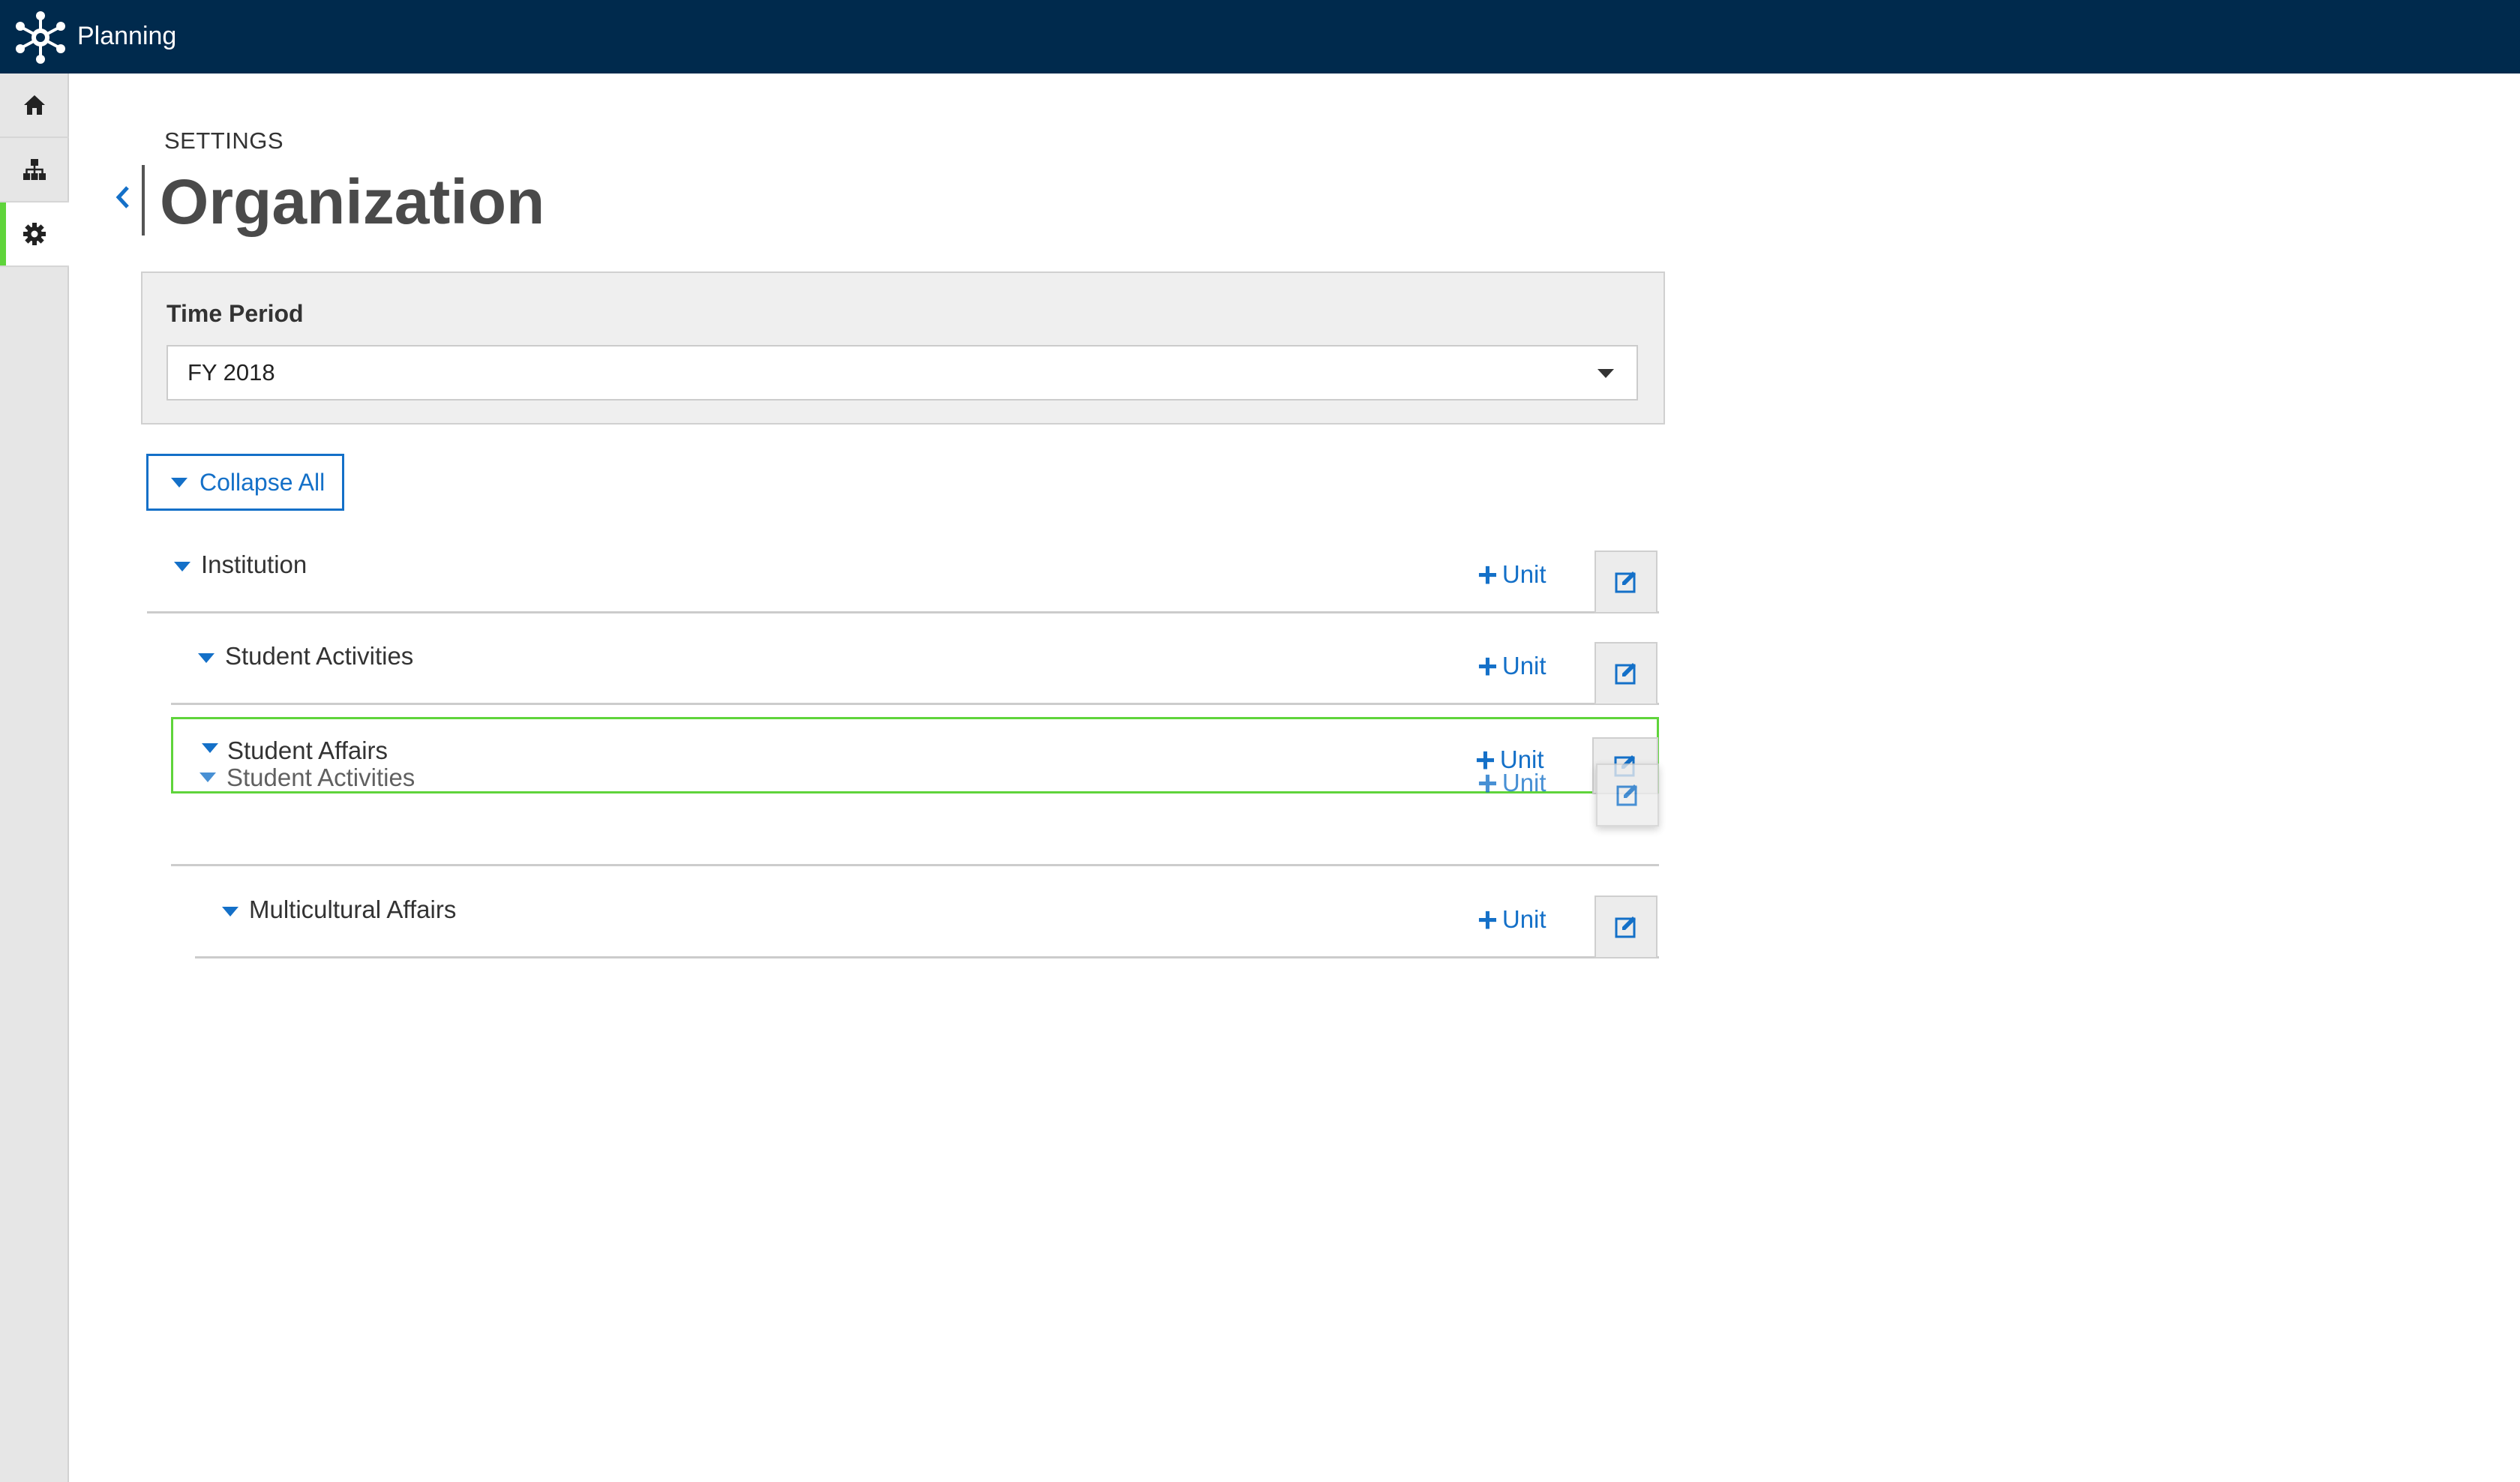 The width and height of the screenshot is (2520, 1482). I want to click on org-chart-icon, so click(34, 169).